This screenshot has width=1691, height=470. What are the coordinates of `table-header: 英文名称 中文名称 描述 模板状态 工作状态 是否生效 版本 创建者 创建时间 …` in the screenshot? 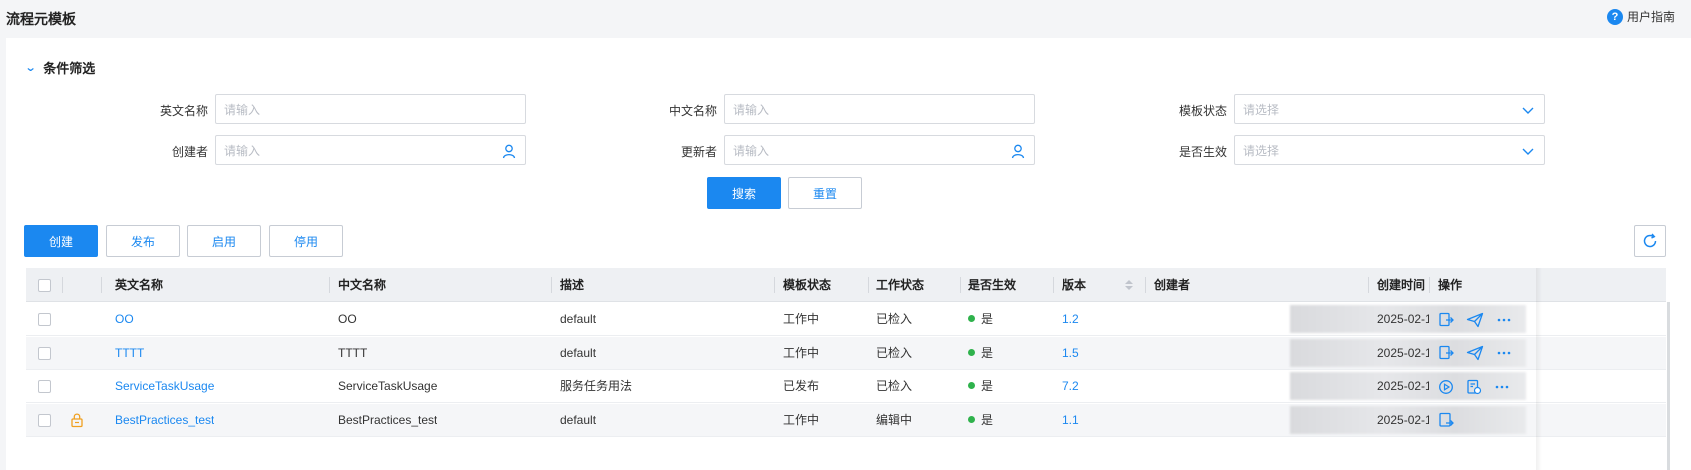 It's located at (846, 285).